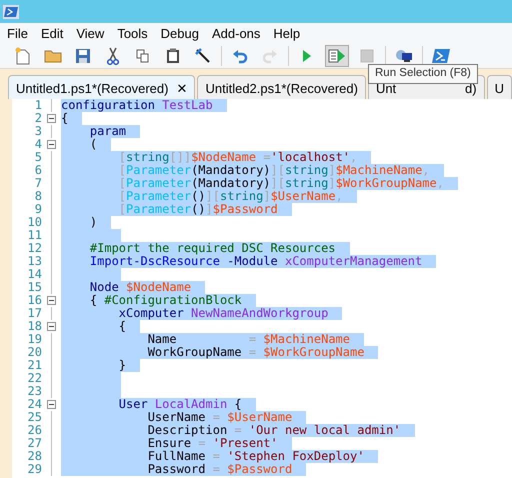  Describe the element at coordinates (38, 157) in the screenshot. I see `line-number: 5` at that location.